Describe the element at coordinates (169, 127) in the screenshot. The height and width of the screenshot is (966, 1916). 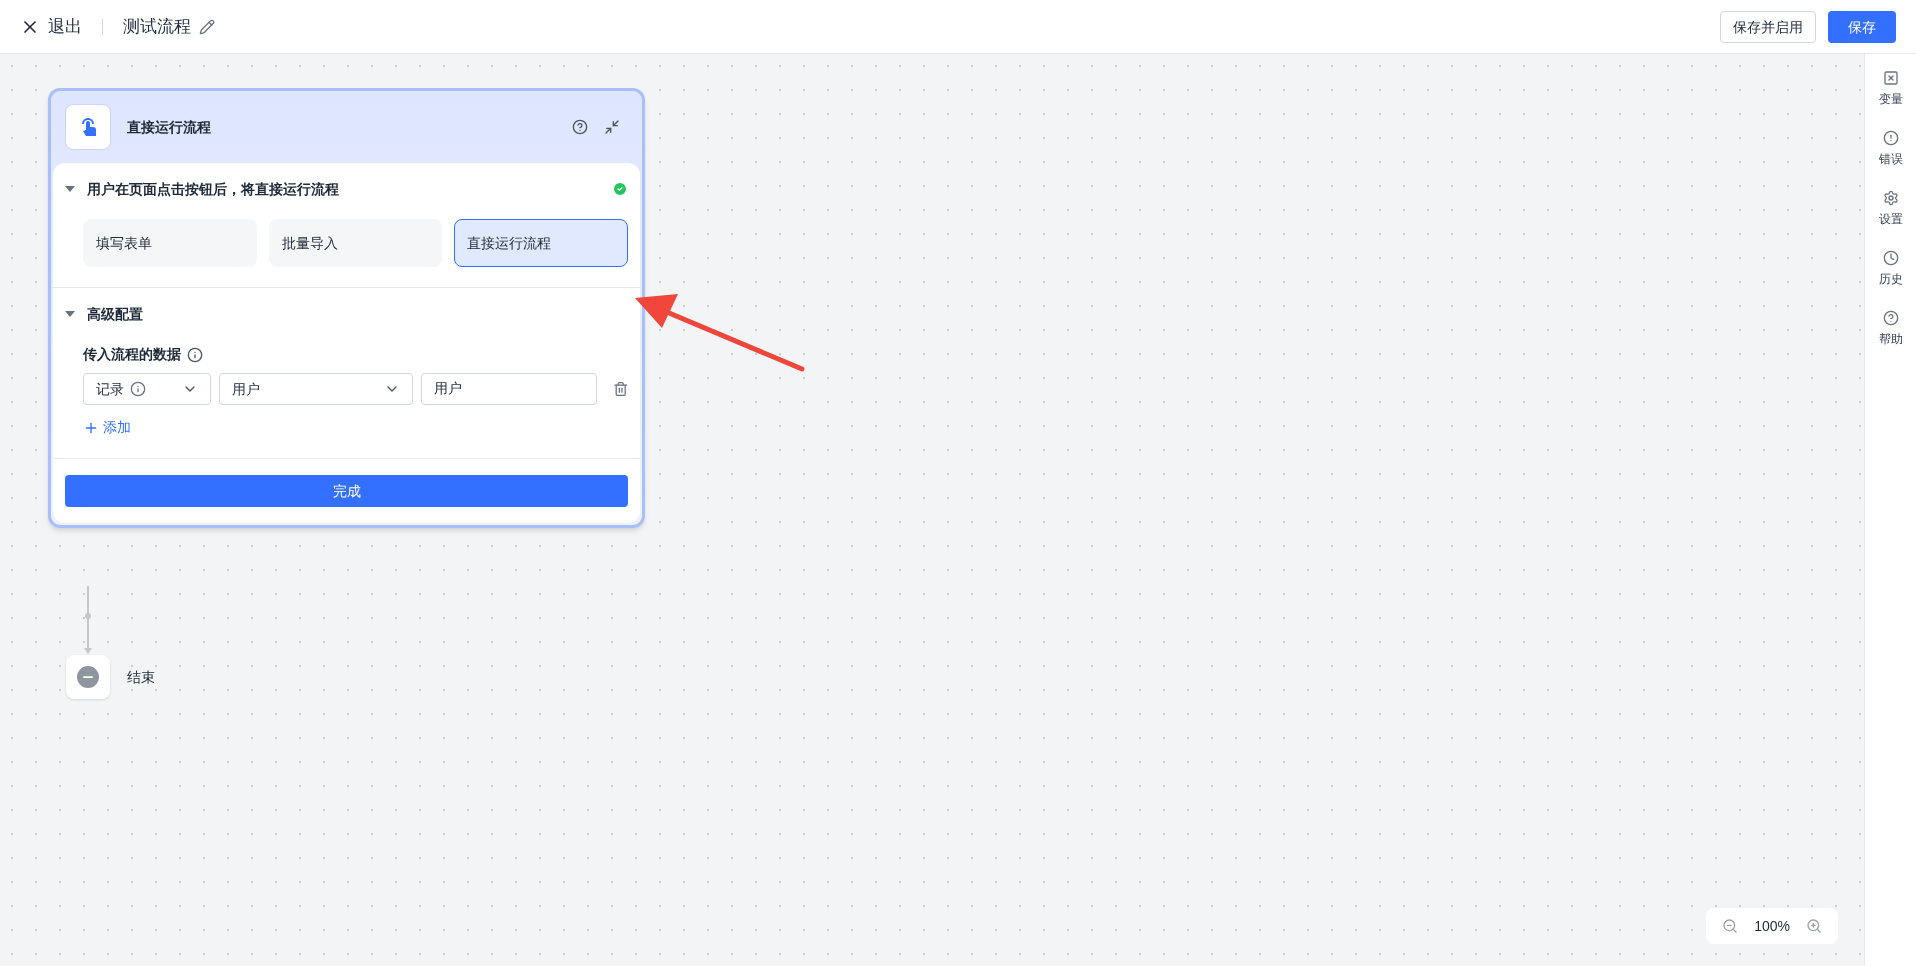
I see `node-title: 直接运行流程` at that location.